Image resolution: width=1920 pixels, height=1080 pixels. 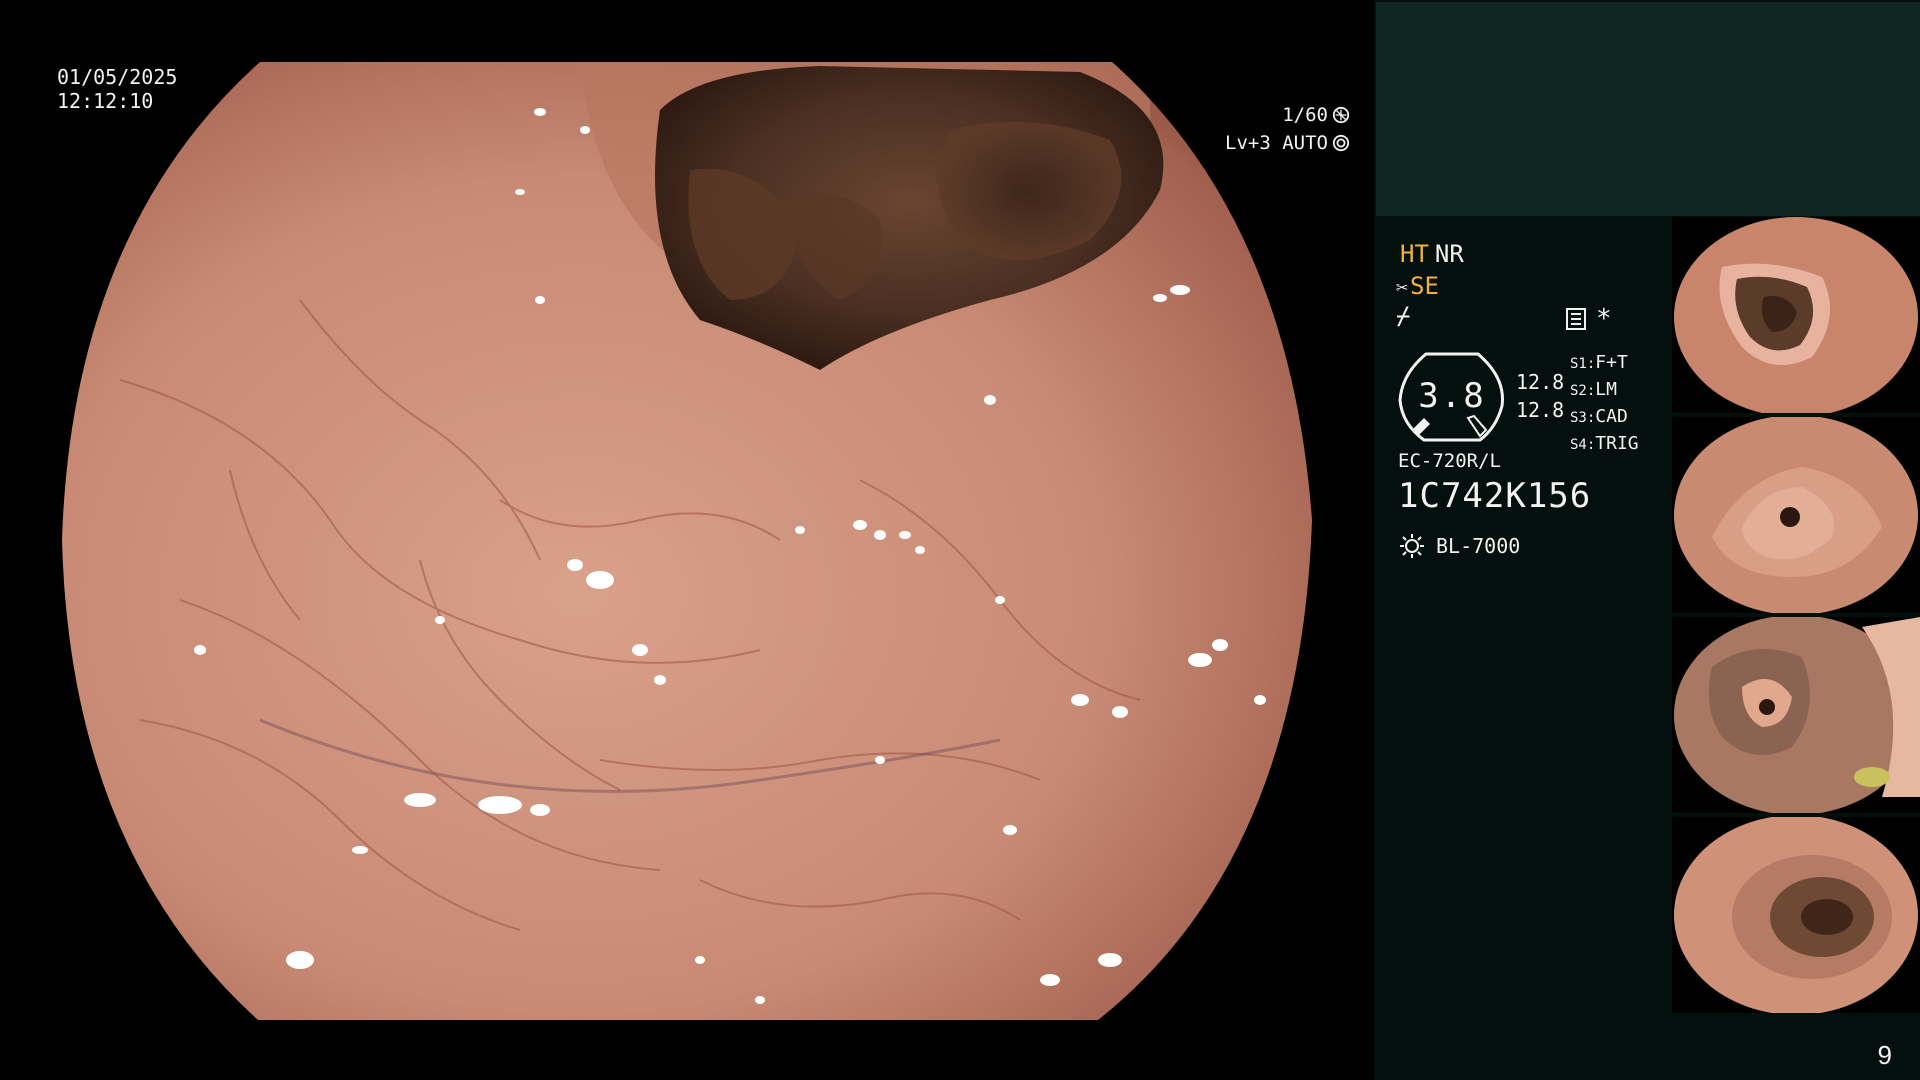 I want to click on scissors-icon: ✂, so click(x=1402, y=287).